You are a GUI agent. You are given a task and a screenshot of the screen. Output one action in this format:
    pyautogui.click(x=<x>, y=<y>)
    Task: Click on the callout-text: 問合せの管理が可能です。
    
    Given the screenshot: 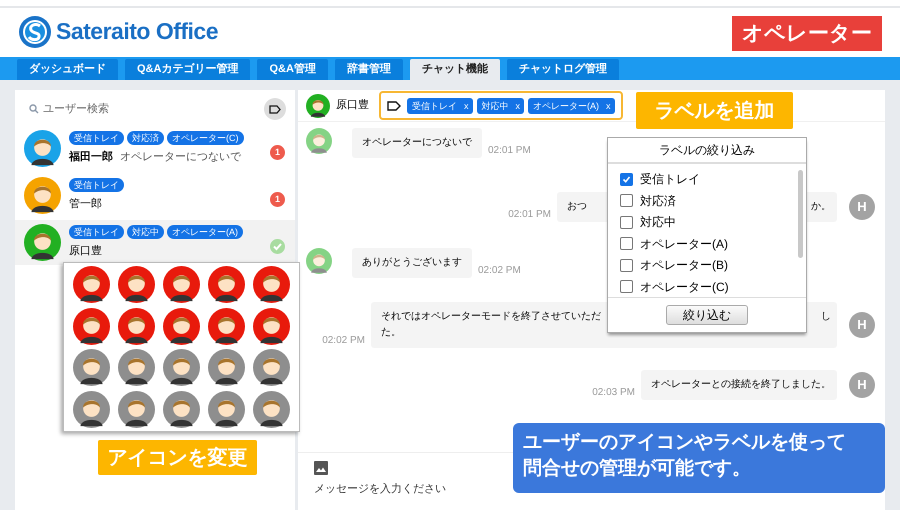 What is the action you would take?
    pyautogui.click(x=637, y=469)
    